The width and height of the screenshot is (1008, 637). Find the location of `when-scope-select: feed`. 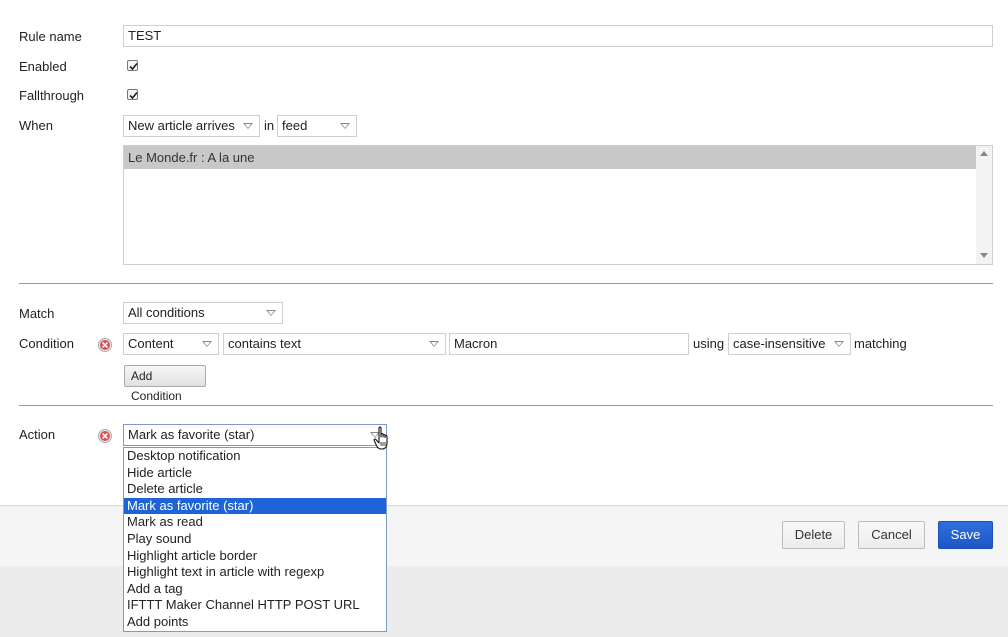

when-scope-select: feed is located at coordinates (317, 126).